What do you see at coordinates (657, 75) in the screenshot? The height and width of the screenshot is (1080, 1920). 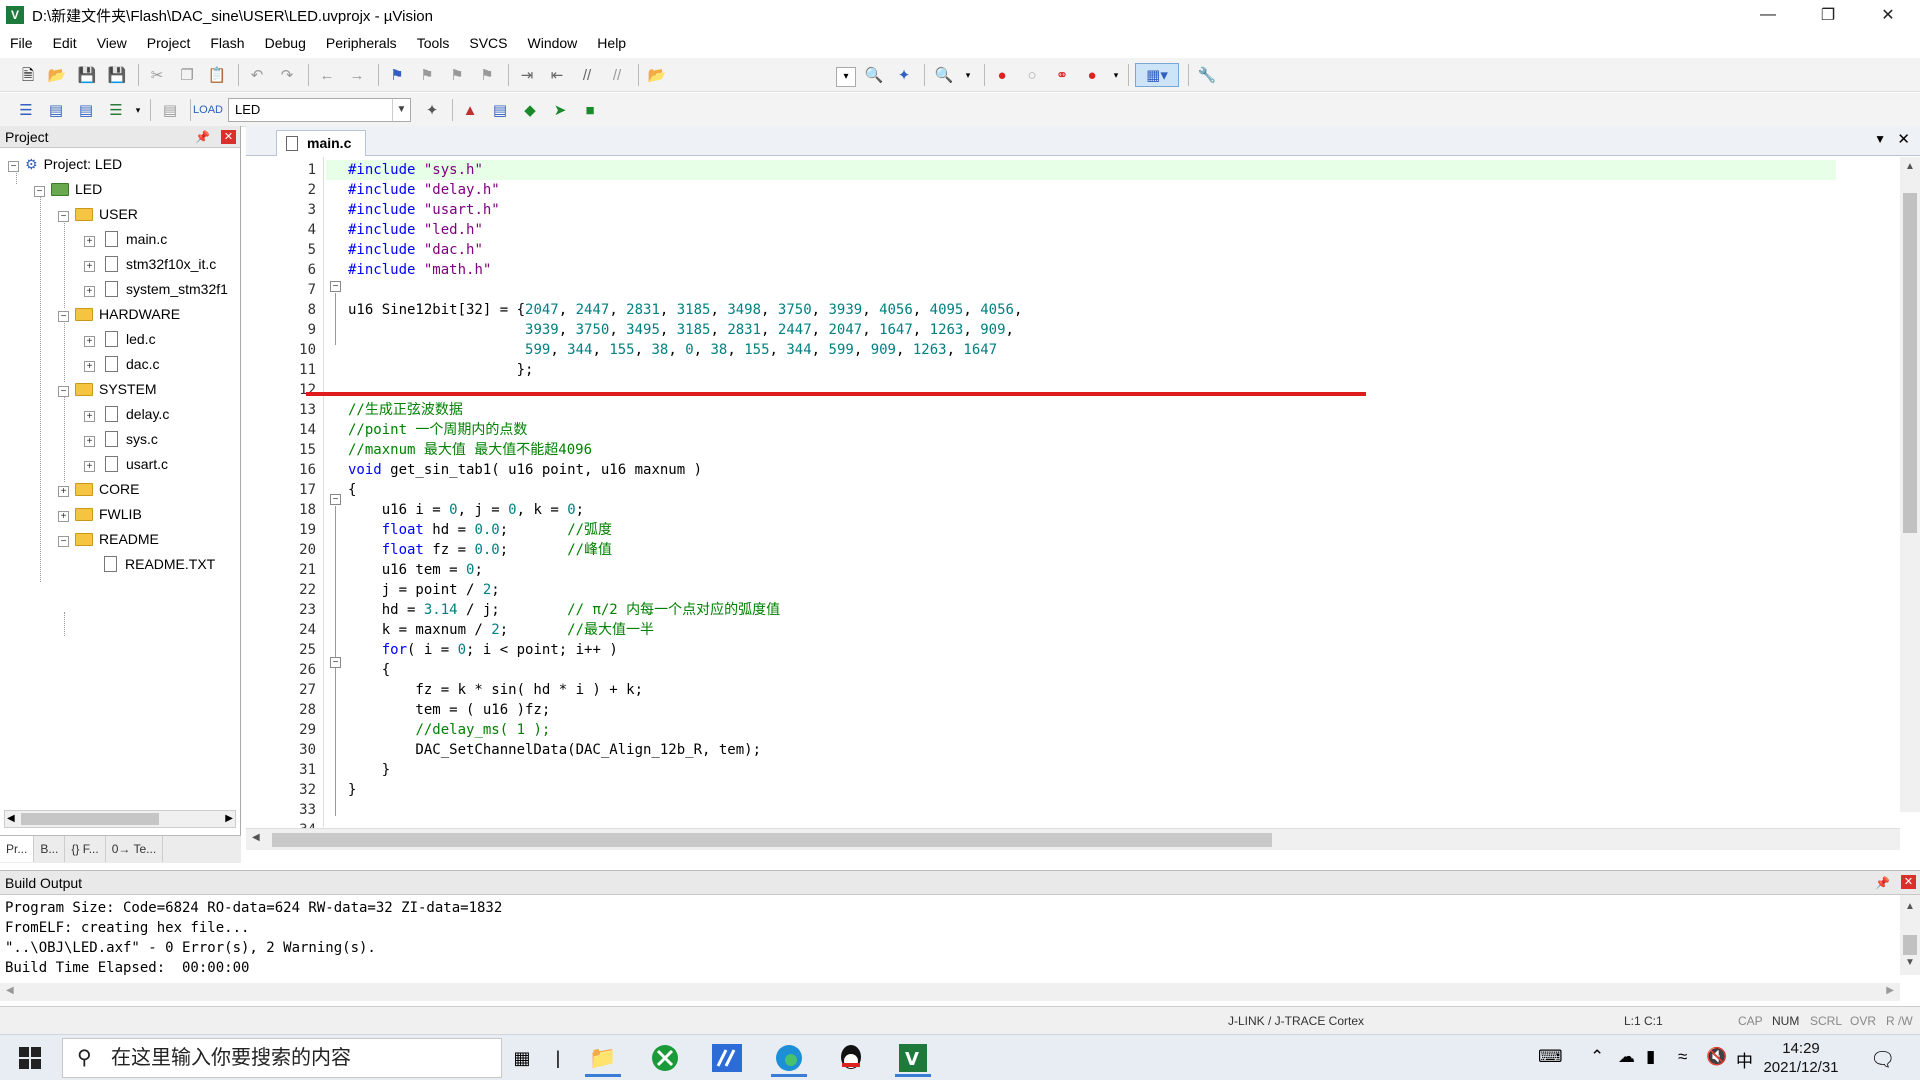 I see `find-in-files-icon: 📂` at bounding box center [657, 75].